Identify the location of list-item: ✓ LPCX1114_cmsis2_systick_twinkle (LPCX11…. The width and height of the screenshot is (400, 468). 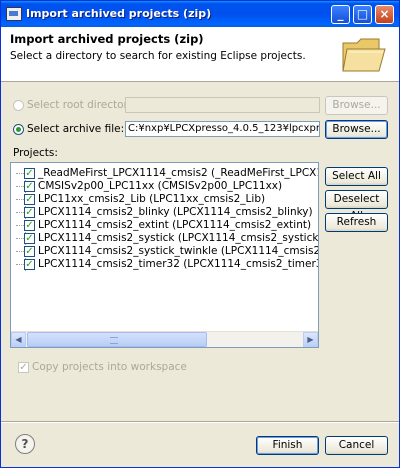
(167, 251).